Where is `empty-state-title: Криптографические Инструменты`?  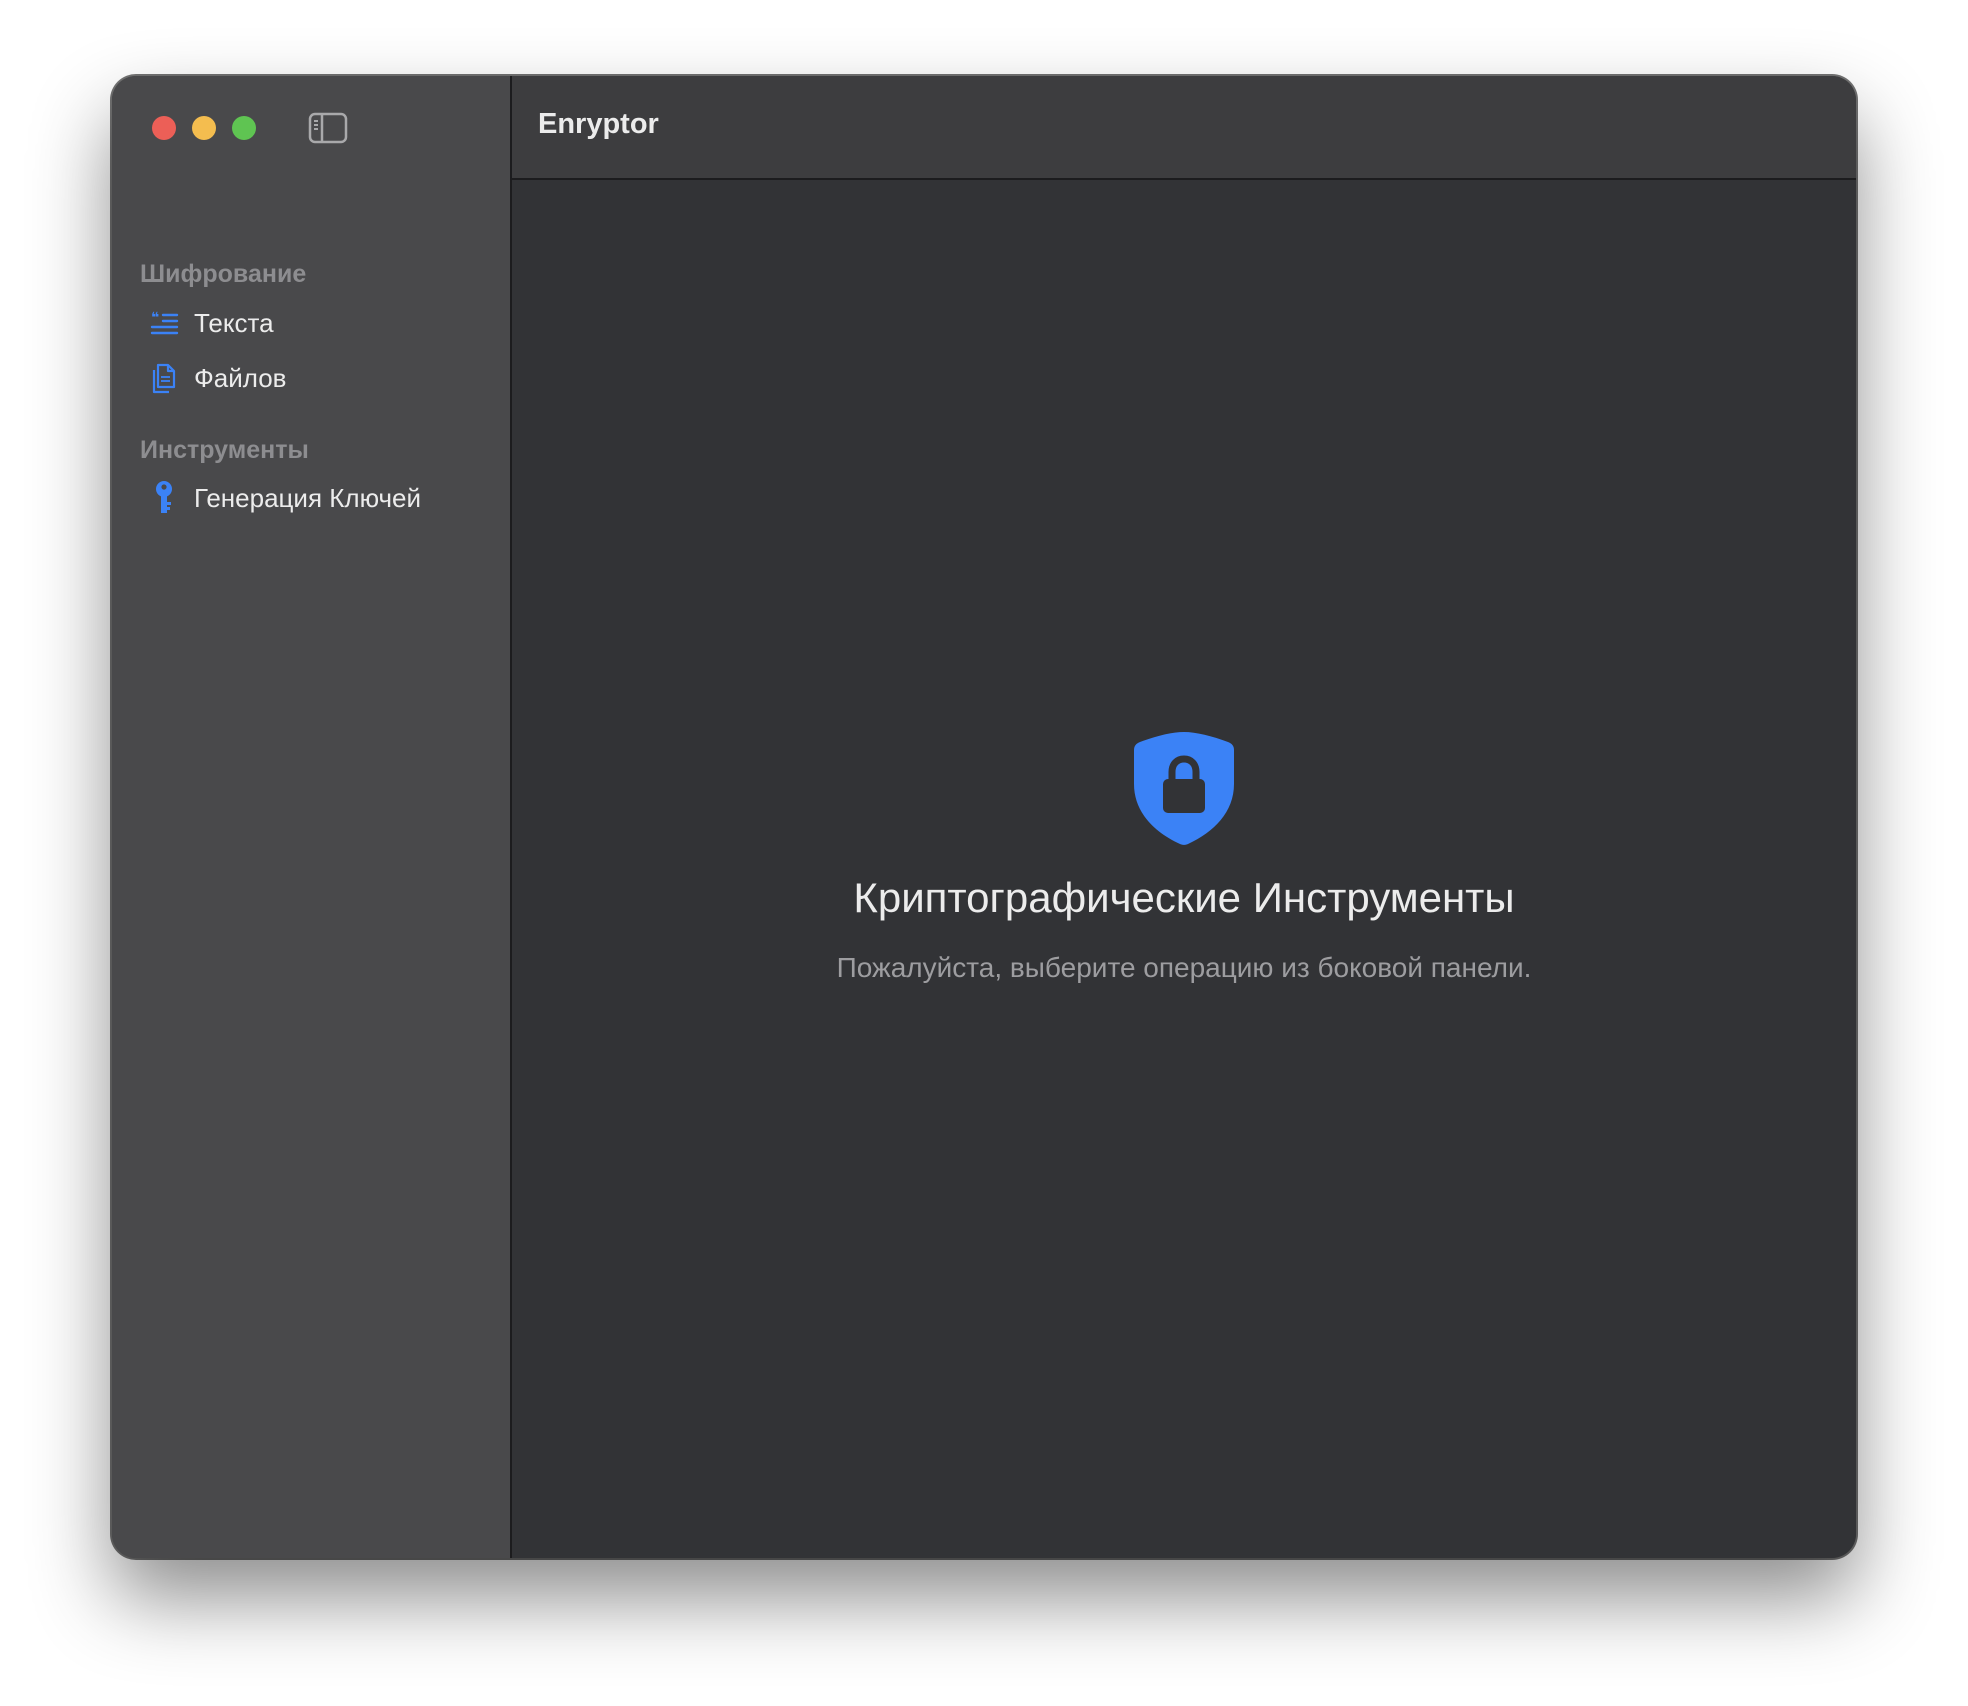
empty-state-title: Криптографические Инструменты is located at coordinates (1184, 897).